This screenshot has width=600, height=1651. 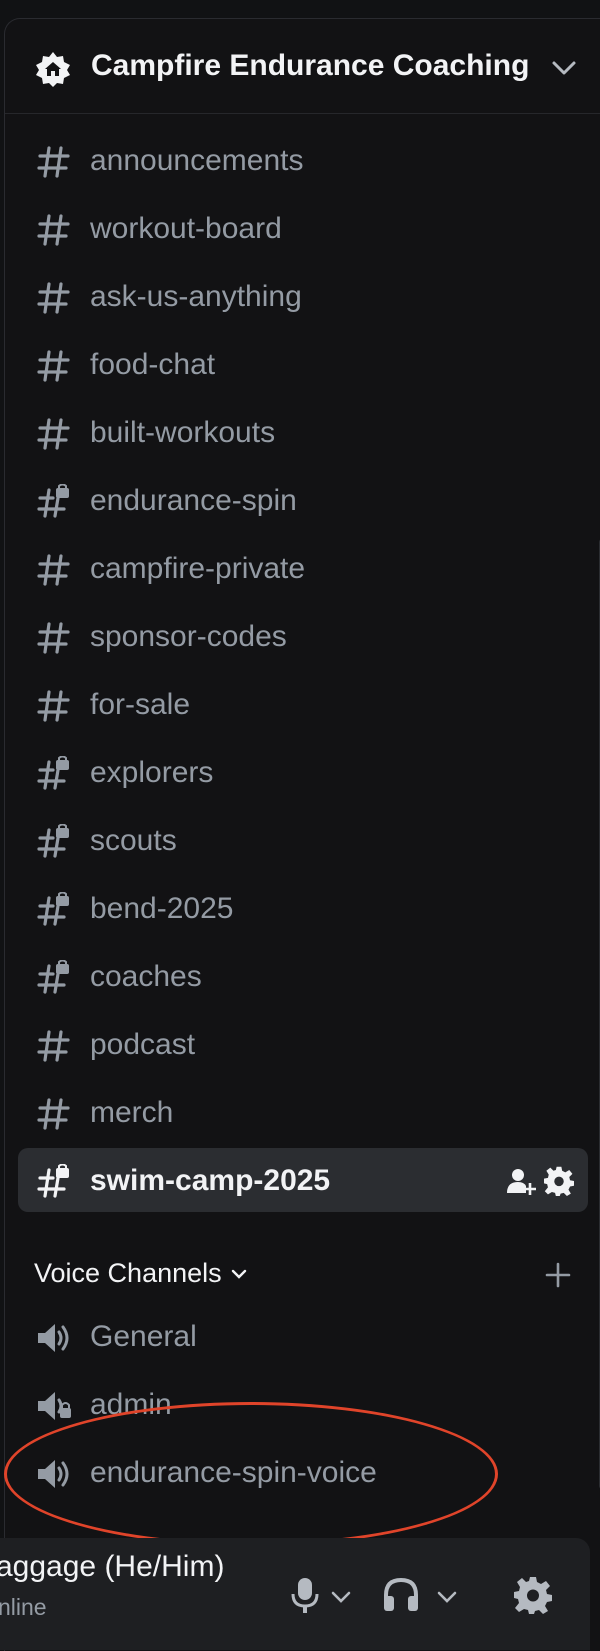 What do you see at coordinates (162, 908) in the screenshot?
I see `channel-label: bend-2025` at bounding box center [162, 908].